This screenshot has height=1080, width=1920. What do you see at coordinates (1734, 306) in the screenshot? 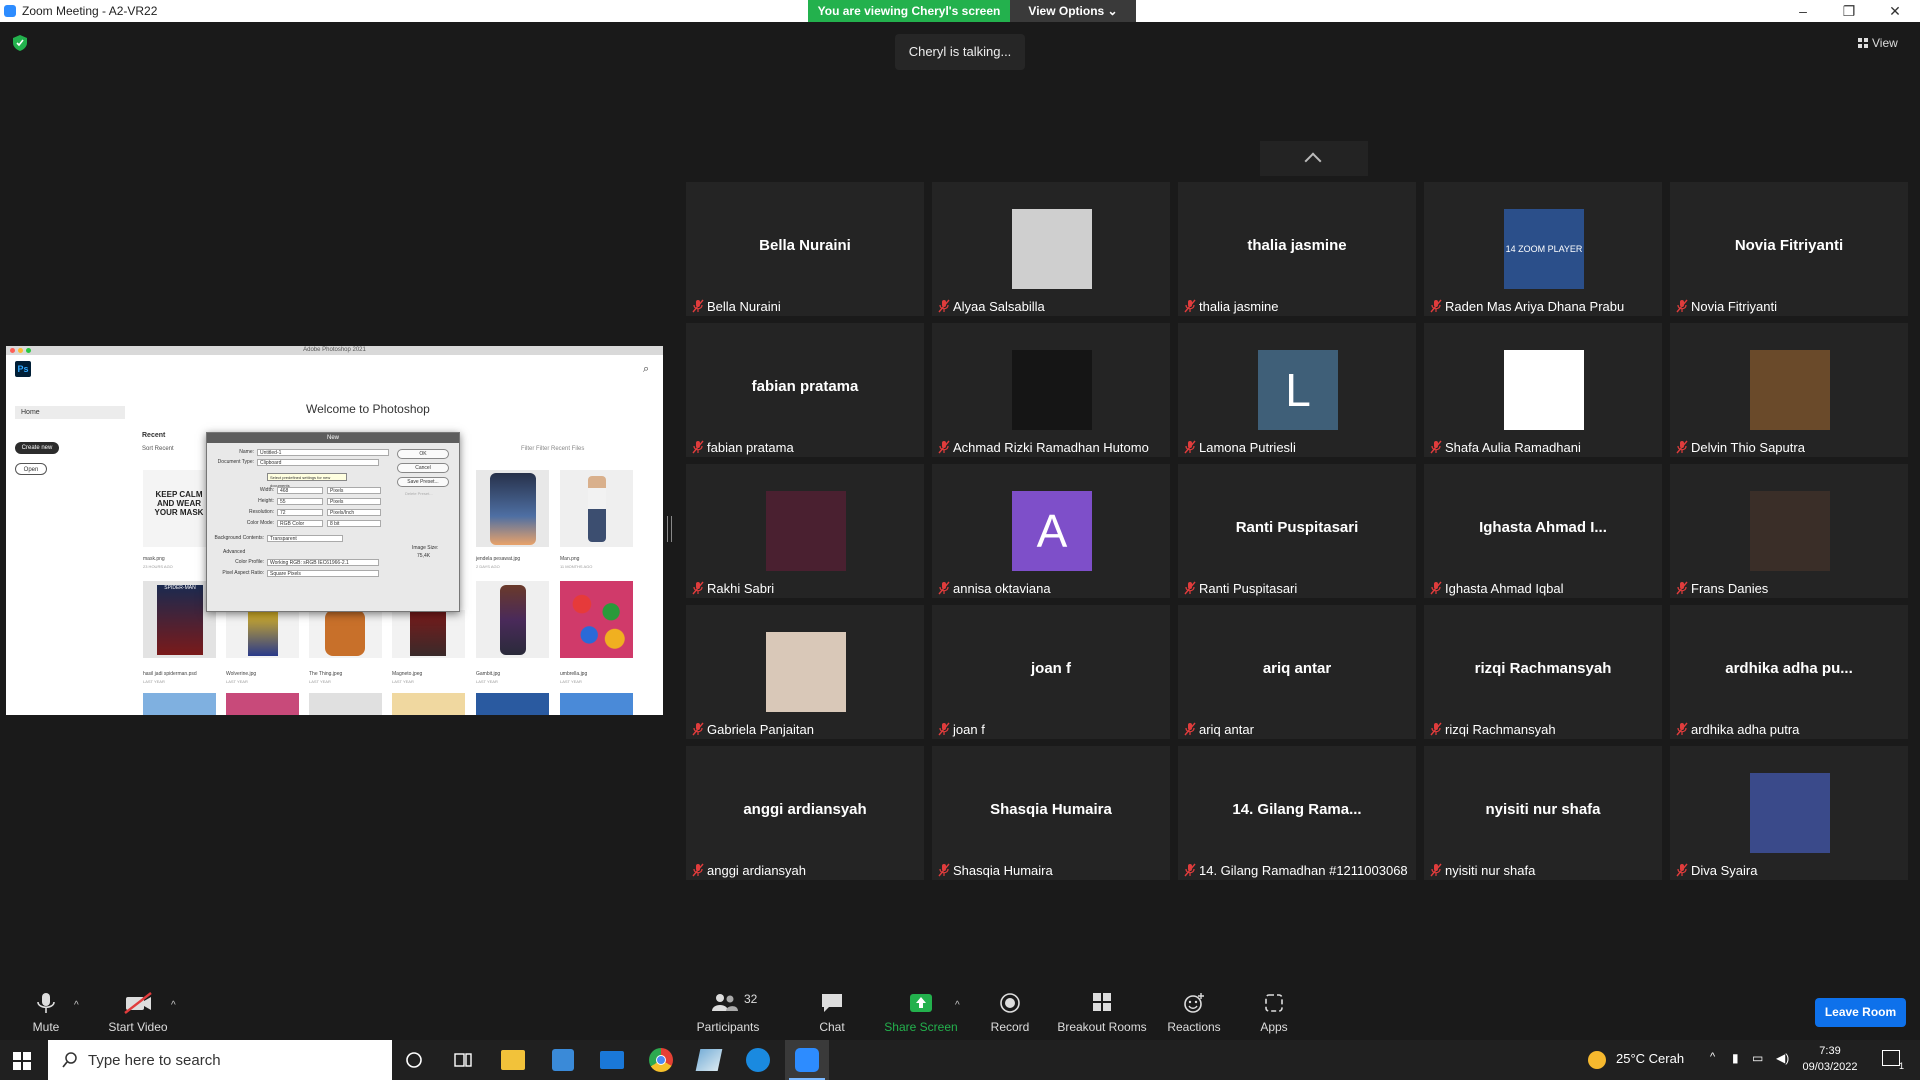
I see `participant-name-label: Novia Fitriyanti` at bounding box center [1734, 306].